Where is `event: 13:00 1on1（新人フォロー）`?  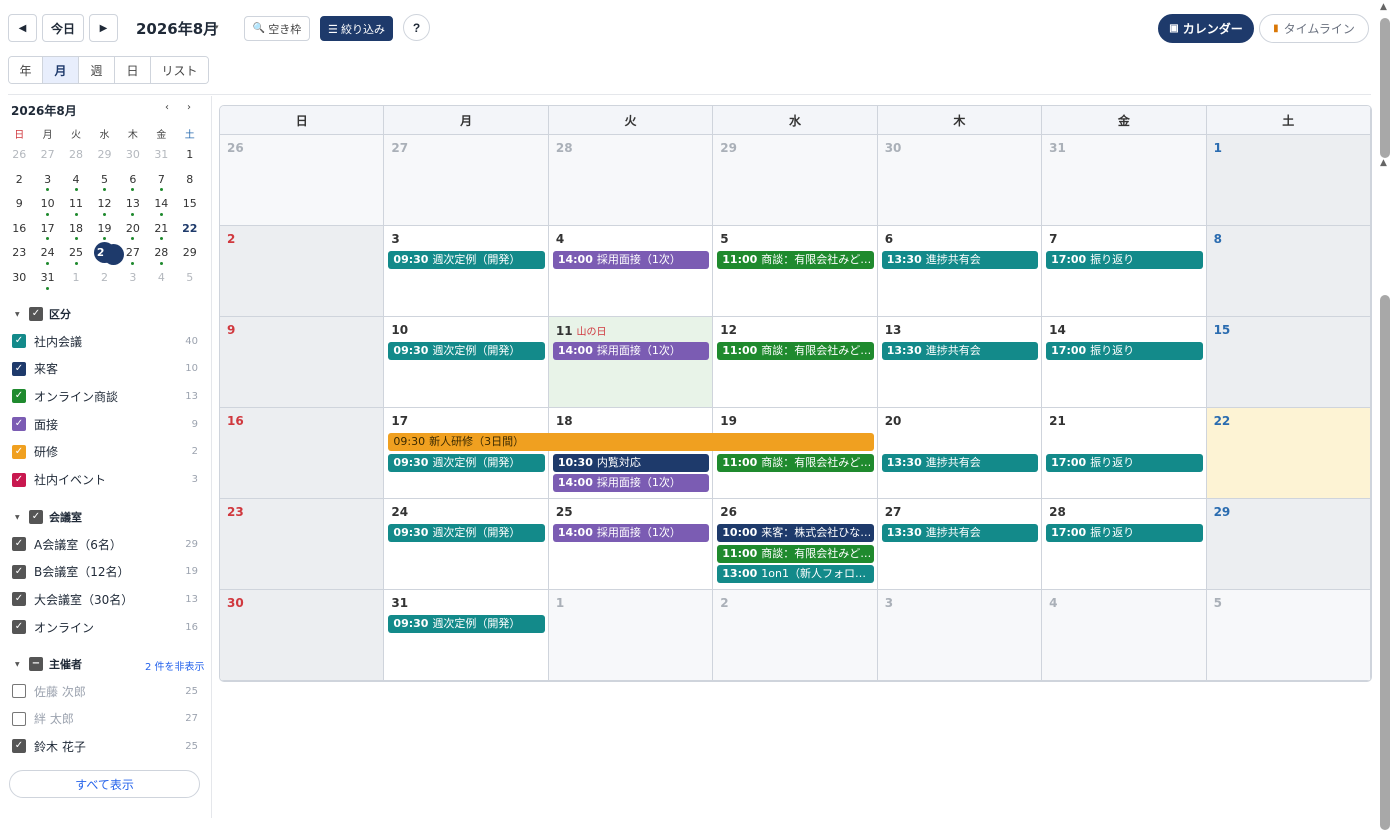 event: 13:00 1on1（新人フォロー） is located at coordinates (795, 574).